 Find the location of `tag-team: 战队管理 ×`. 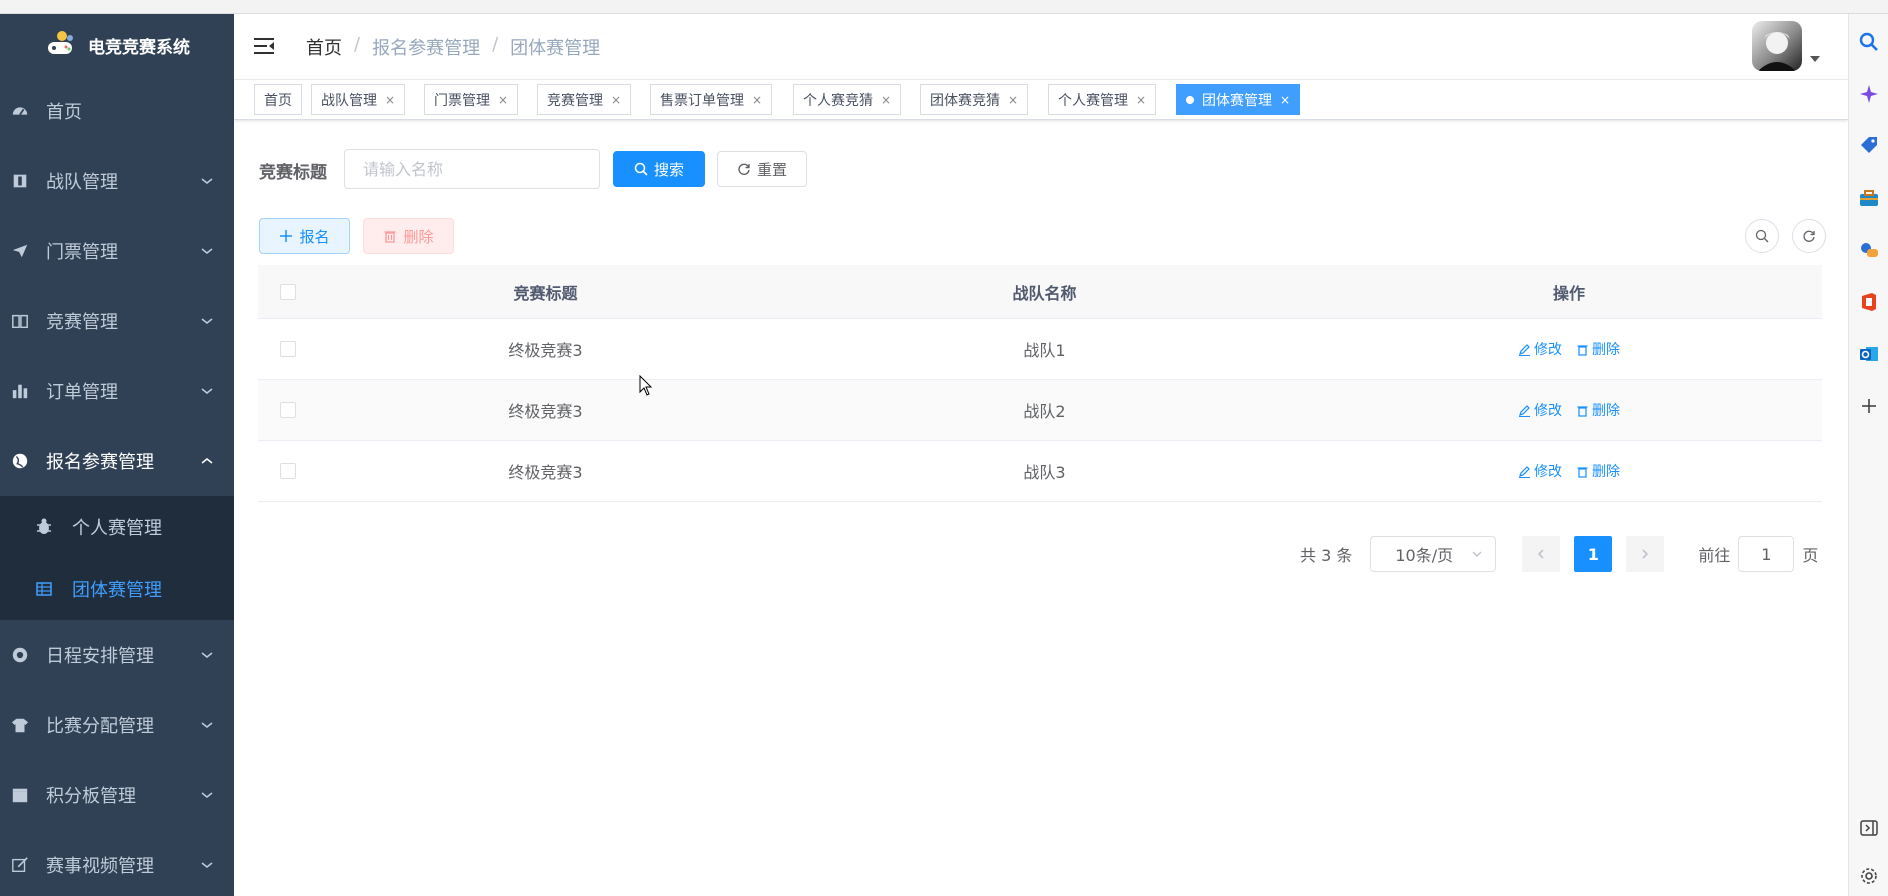

tag-team: 战队管理 × is located at coordinates (358, 99).